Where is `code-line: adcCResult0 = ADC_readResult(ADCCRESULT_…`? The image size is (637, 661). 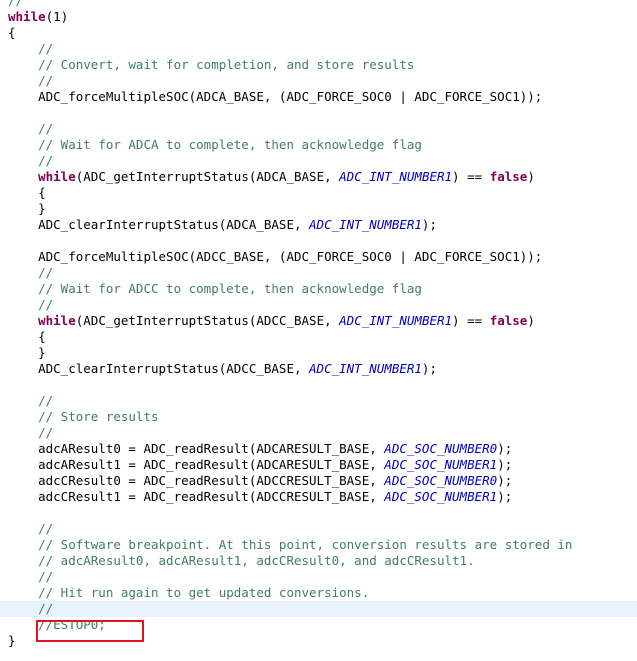
code-line: adcCResult0 = ADC_readResult(ADCCRESULT_… is located at coordinates (318, 481).